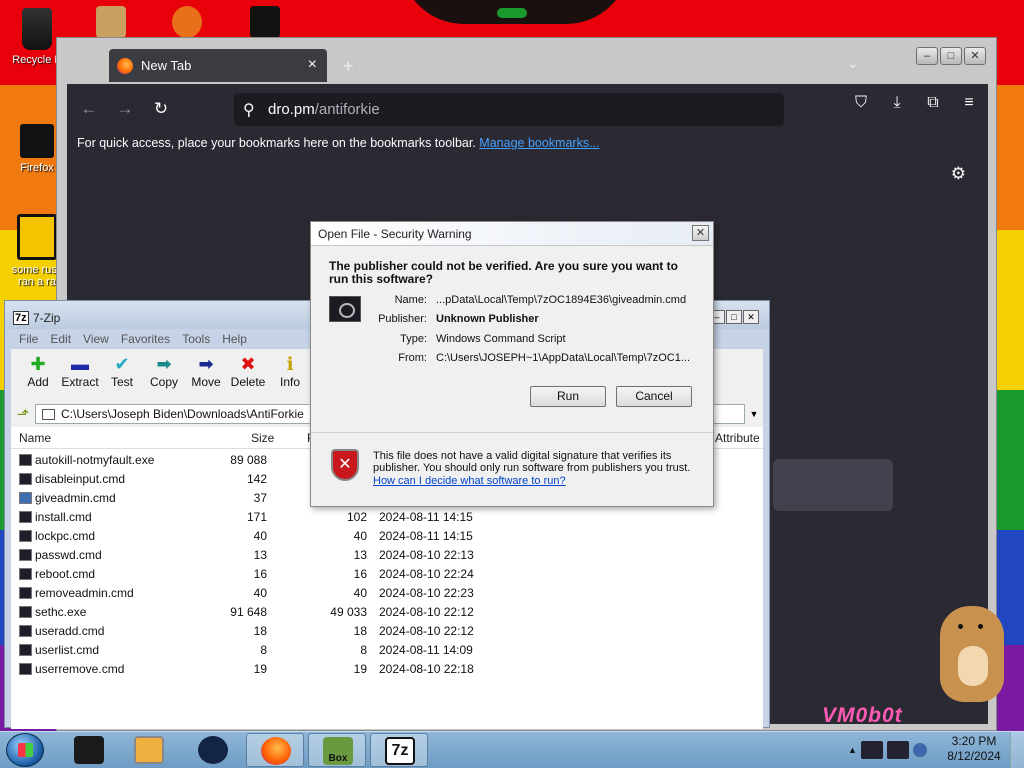 This screenshot has height=768, width=1024. What do you see at coordinates (35, 438) in the screenshot?
I see `column-name: Name` at bounding box center [35, 438].